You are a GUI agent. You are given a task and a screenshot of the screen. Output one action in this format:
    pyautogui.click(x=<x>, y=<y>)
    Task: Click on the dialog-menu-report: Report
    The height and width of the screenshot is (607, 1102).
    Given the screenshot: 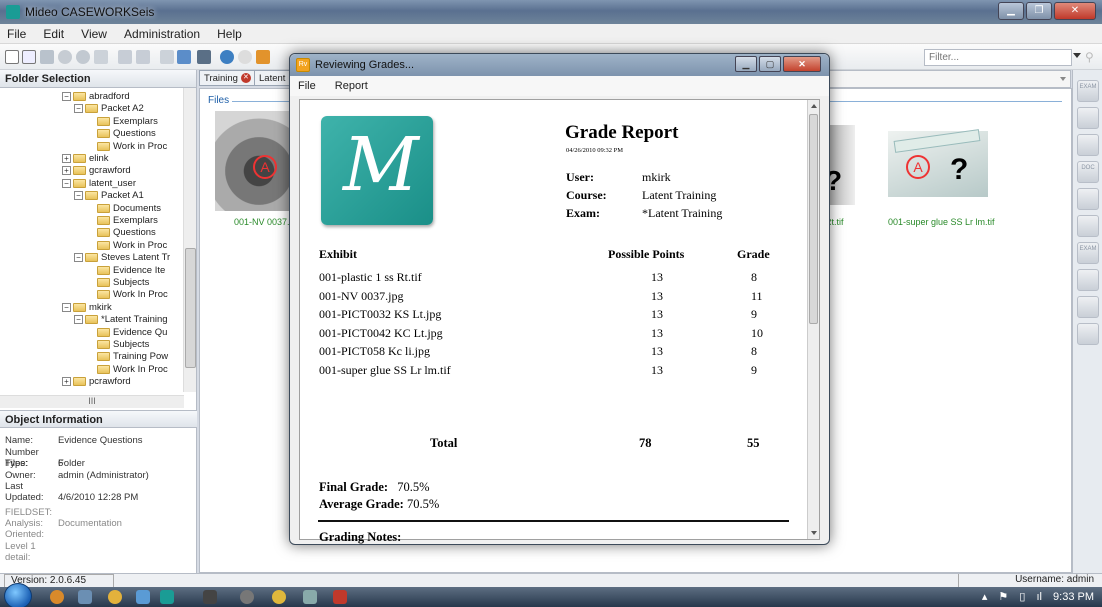 What is the action you would take?
    pyautogui.click(x=351, y=84)
    